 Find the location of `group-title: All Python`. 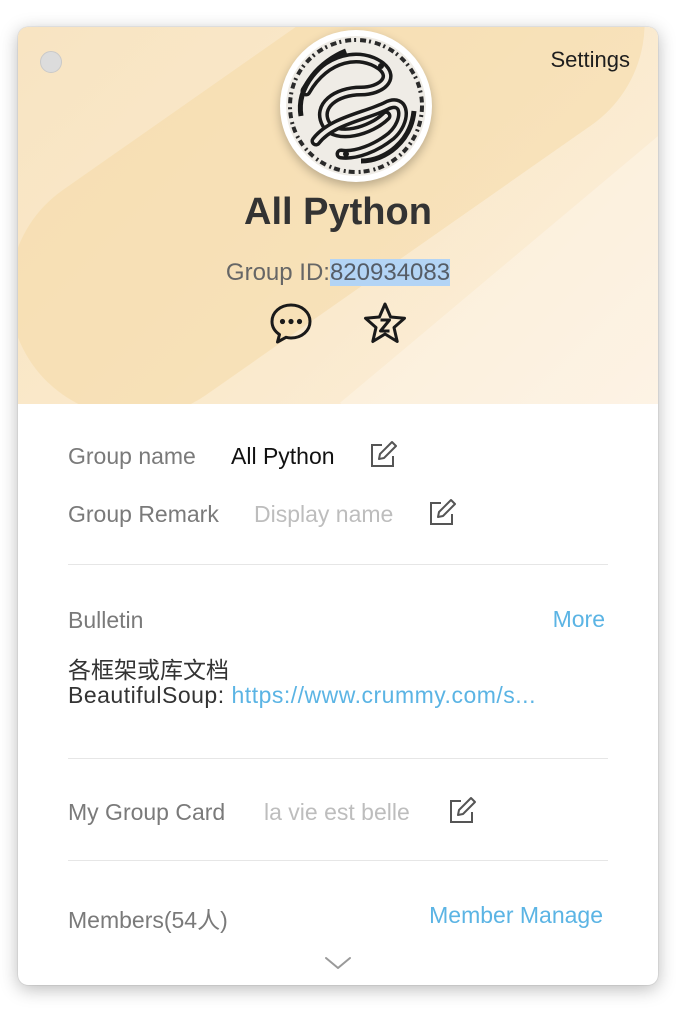

group-title: All Python is located at coordinates (338, 212).